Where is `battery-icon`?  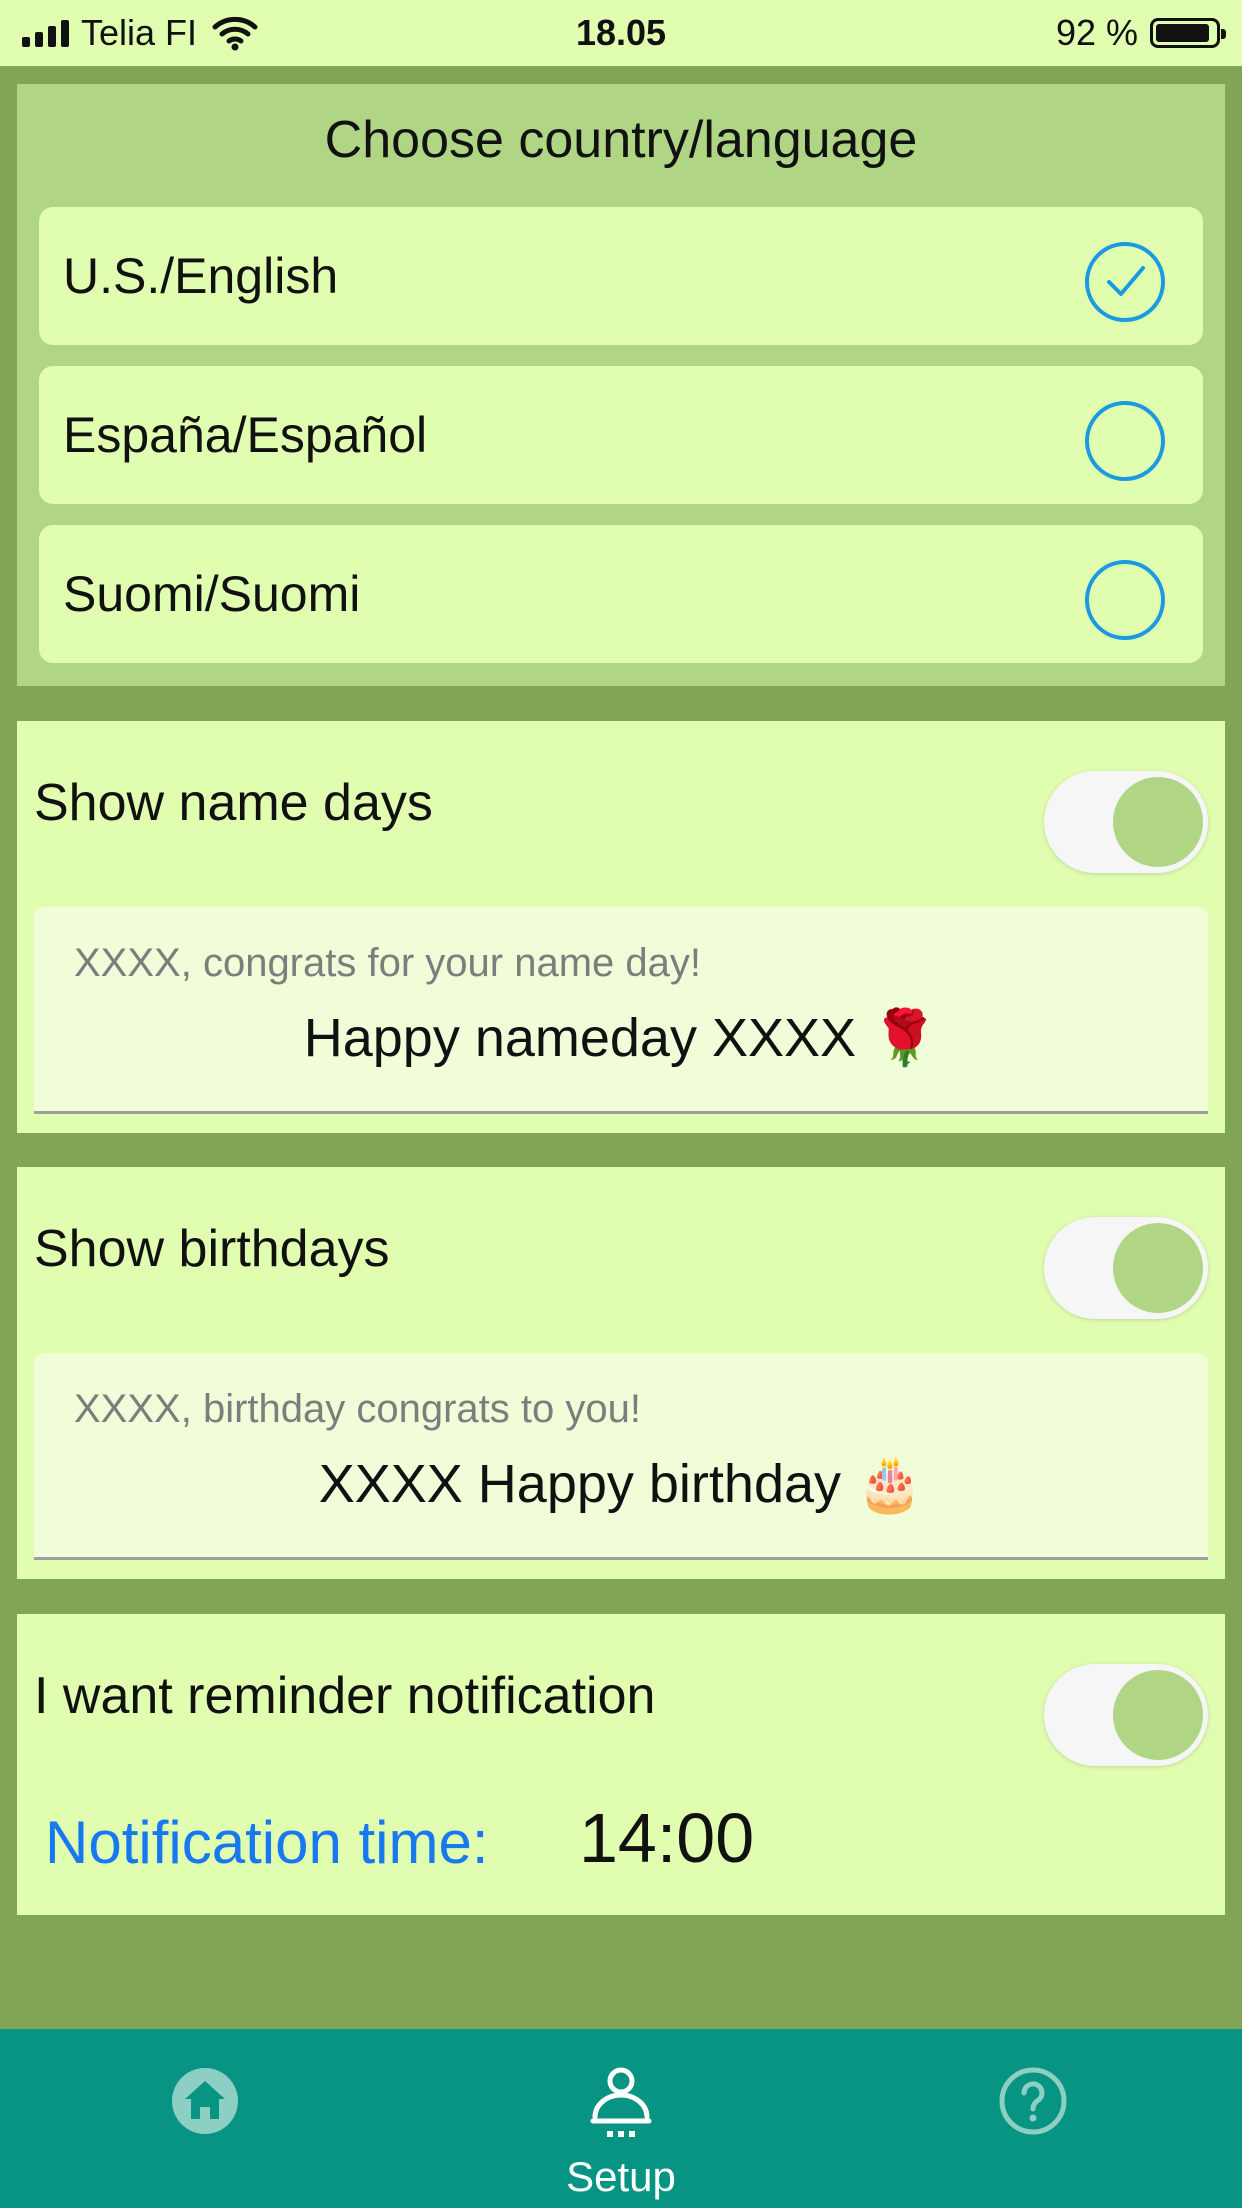
battery-icon is located at coordinates (1188, 33).